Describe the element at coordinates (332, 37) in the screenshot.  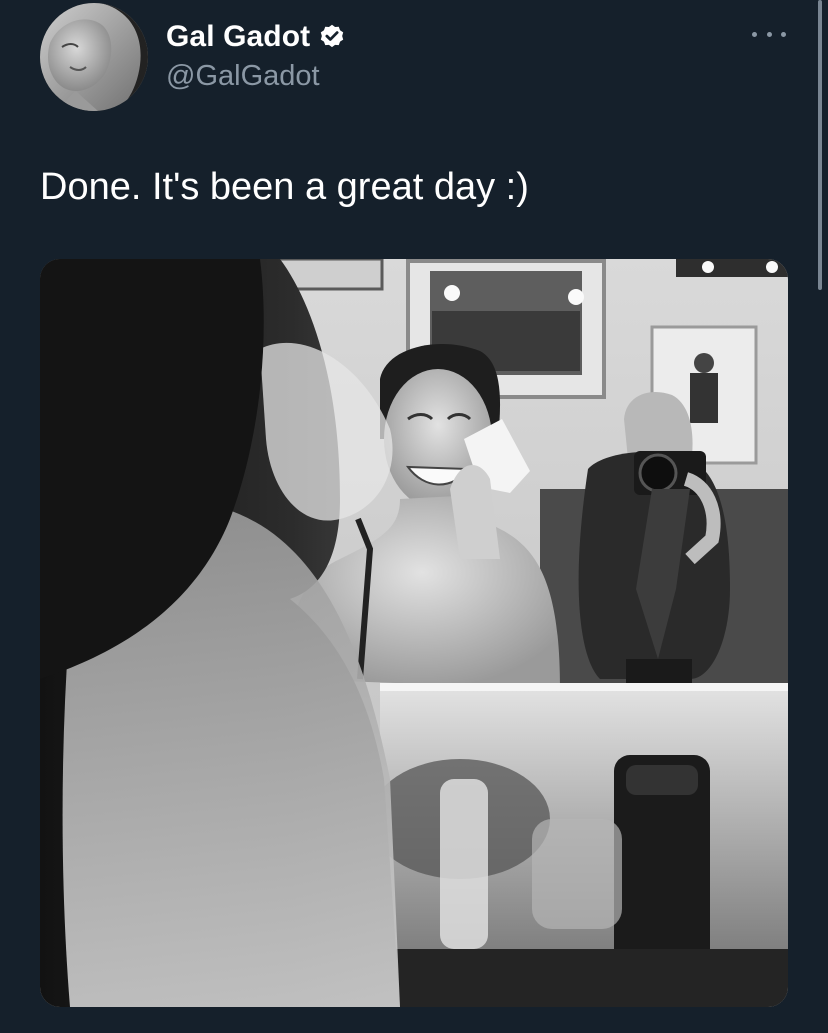
I see `verified-badge-icon` at that location.